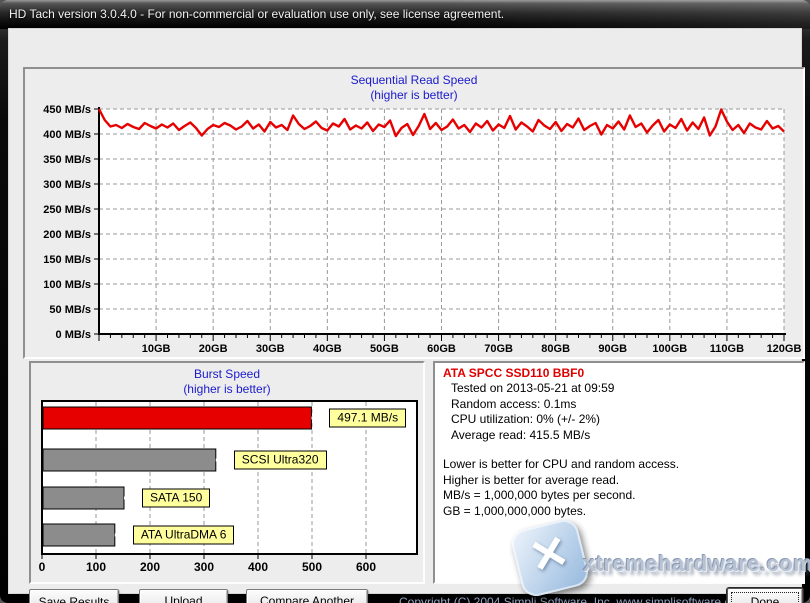 This screenshot has width=810, height=603. Describe the element at coordinates (769, 598) in the screenshot. I see `done-label: one` at that location.